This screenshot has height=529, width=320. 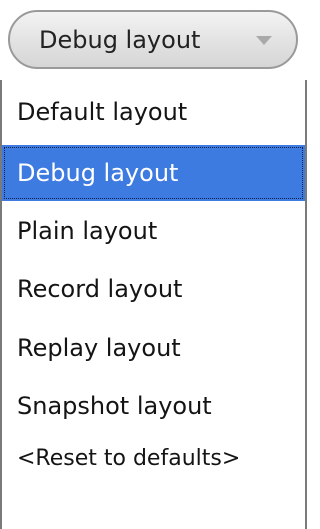 What do you see at coordinates (153, 112) in the screenshot?
I see `option-default-layout: Default layout` at bounding box center [153, 112].